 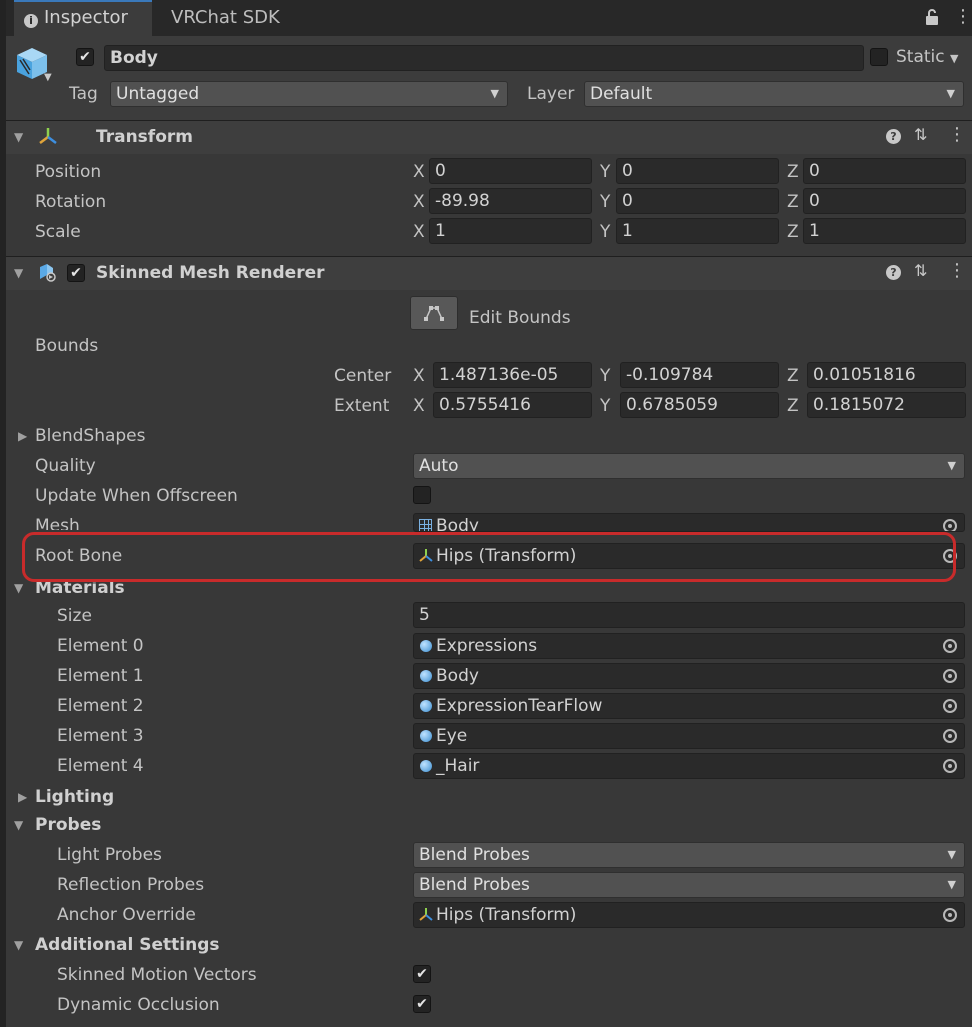 What do you see at coordinates (689, 615) in the screenshot?
I see `size-field: 5` at bounding box center [689, 615].